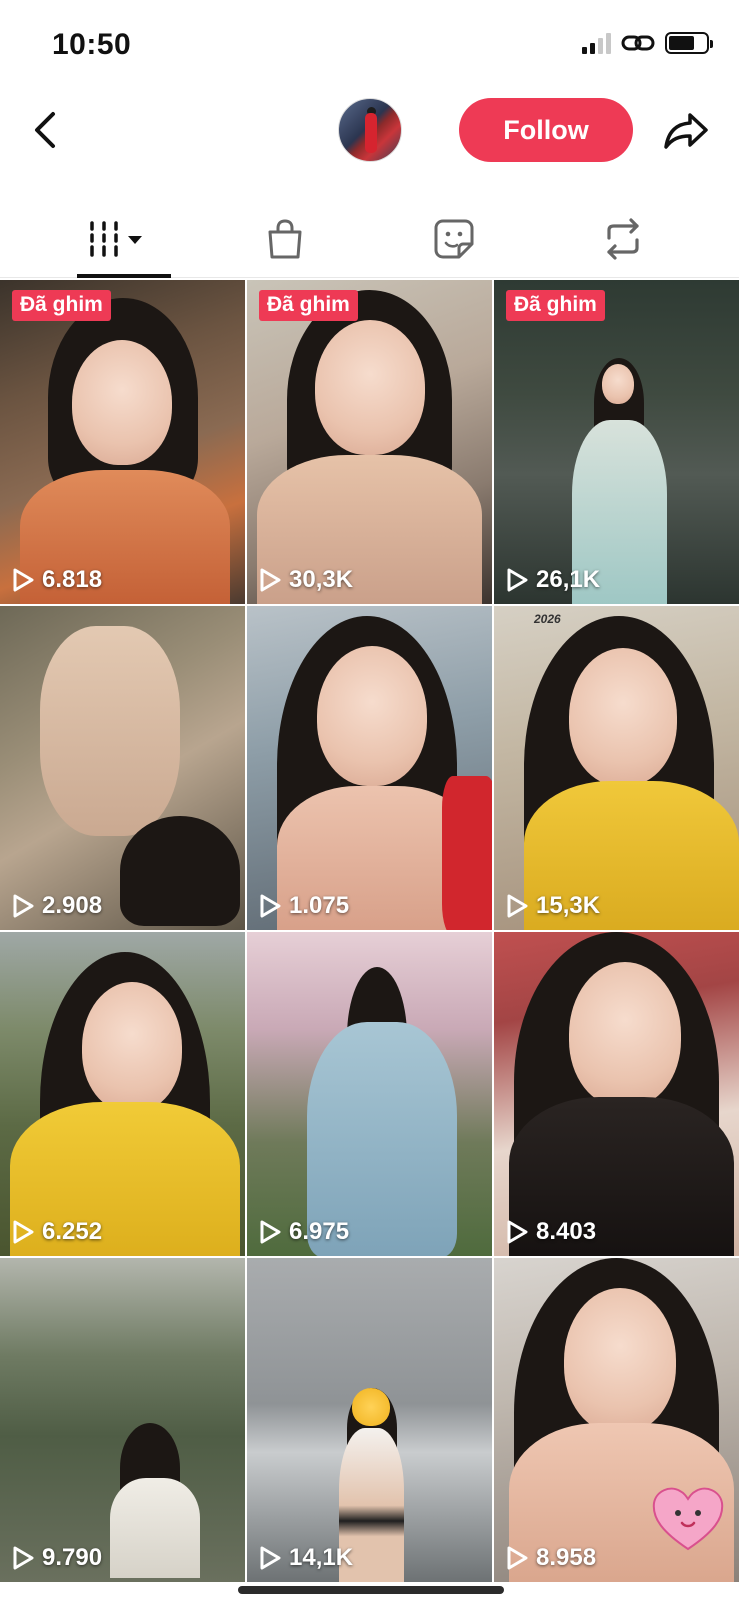 The image size is (739, 1600). I want to click on view-count: 26,1K, so click(553, 580).